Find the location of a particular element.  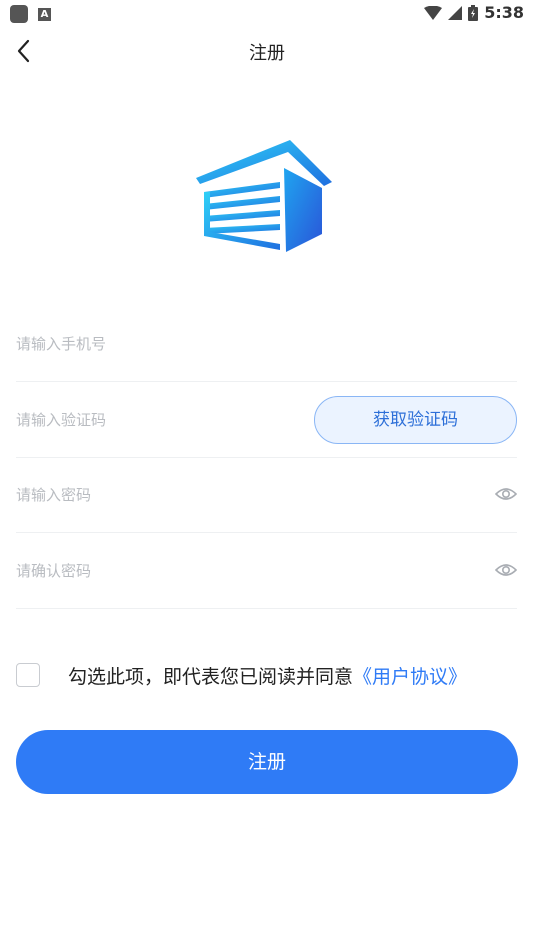

page-title: 注册 is located at coordinates (267, 53).